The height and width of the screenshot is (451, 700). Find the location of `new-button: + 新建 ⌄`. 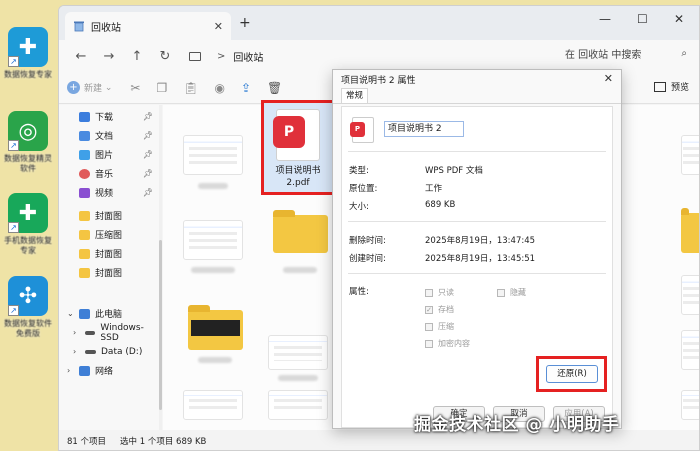

new-button: + 新建 ⌄ is located at coordinates (89, 87).